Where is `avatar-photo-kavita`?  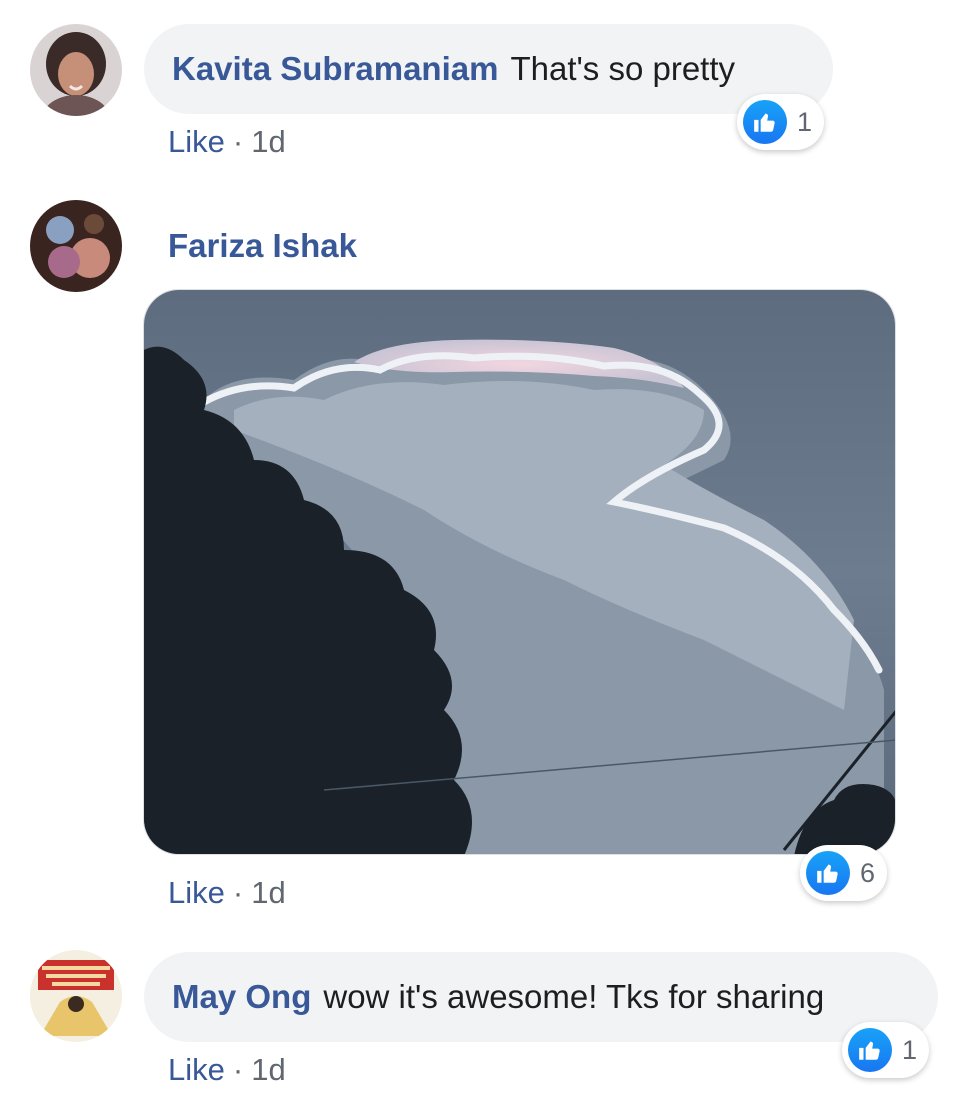 avatar-photo-kavita is located at coordinates (76, 70).